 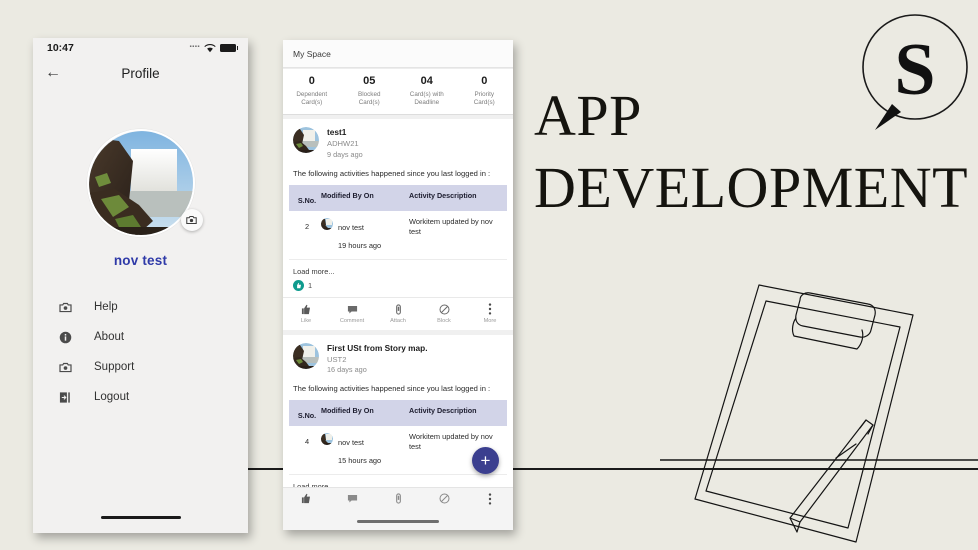 I want to click on stat-label: Priority Card(s), so click(x=484, y=98).